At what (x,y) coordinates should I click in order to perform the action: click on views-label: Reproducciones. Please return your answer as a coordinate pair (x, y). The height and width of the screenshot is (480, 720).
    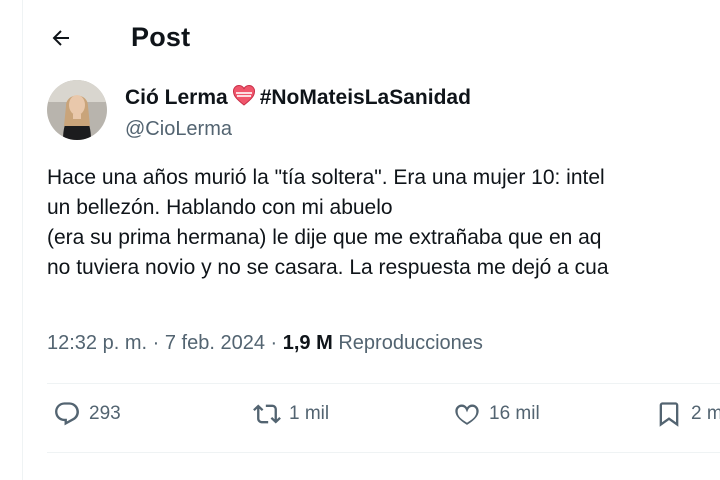
    Looking at the image, I should click on (410, 343).